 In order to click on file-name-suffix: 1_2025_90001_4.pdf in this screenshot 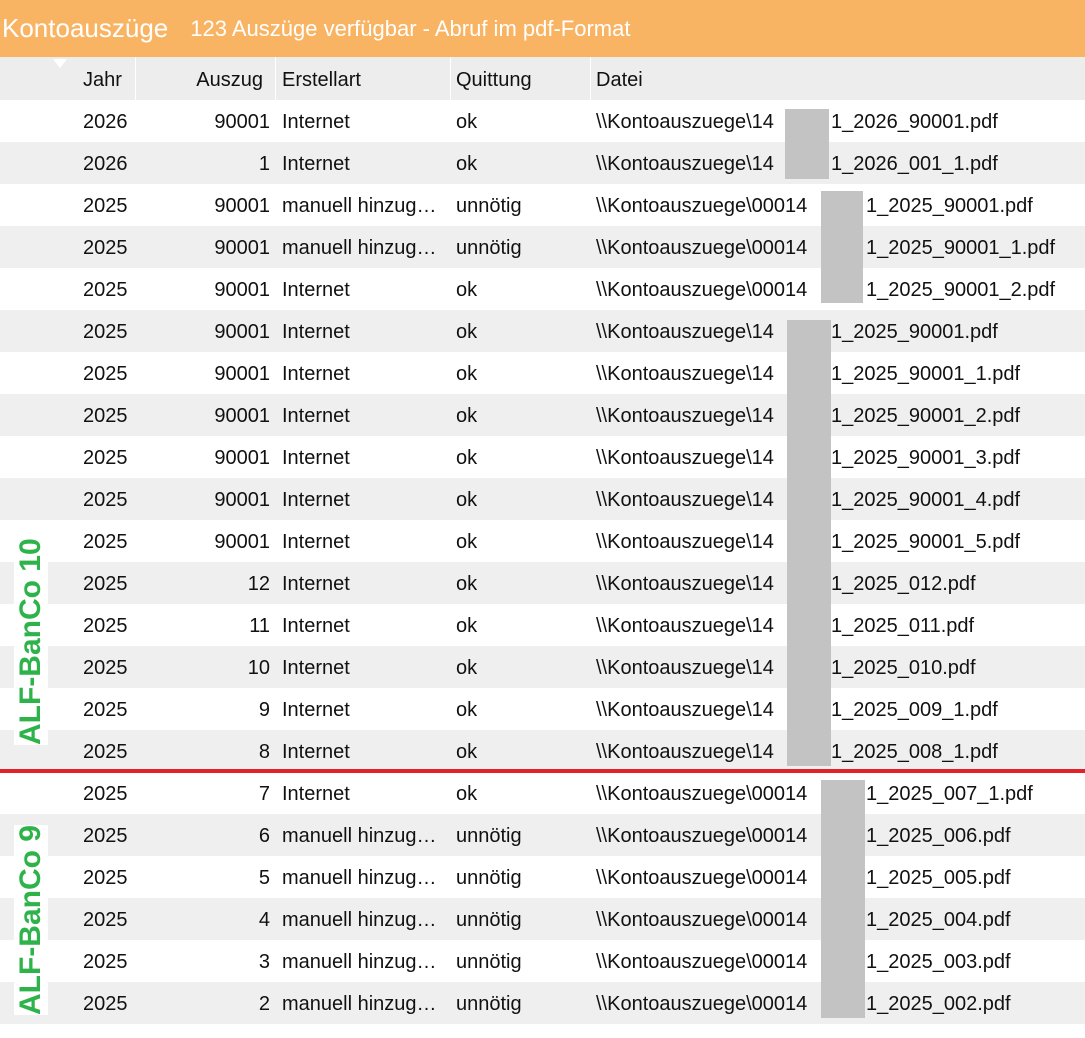, I will do `click(926, 500)`.